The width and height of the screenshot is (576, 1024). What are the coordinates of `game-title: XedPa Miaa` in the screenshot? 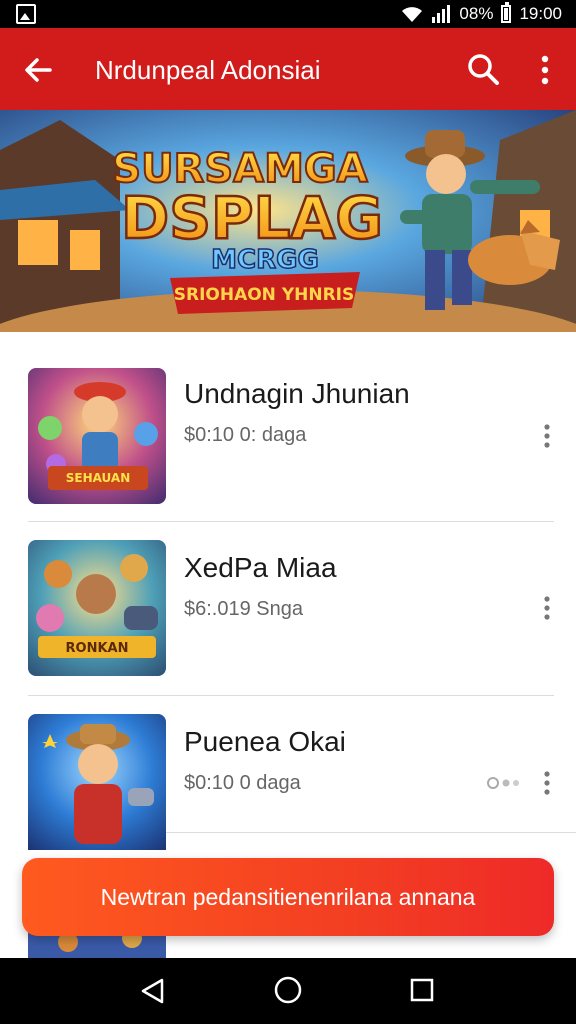 It's located at (260, 567).